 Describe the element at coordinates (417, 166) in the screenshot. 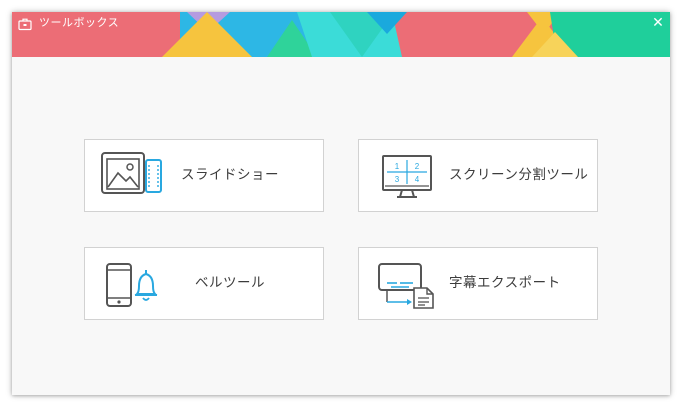

I see `screen-number-2: 2` at that location.